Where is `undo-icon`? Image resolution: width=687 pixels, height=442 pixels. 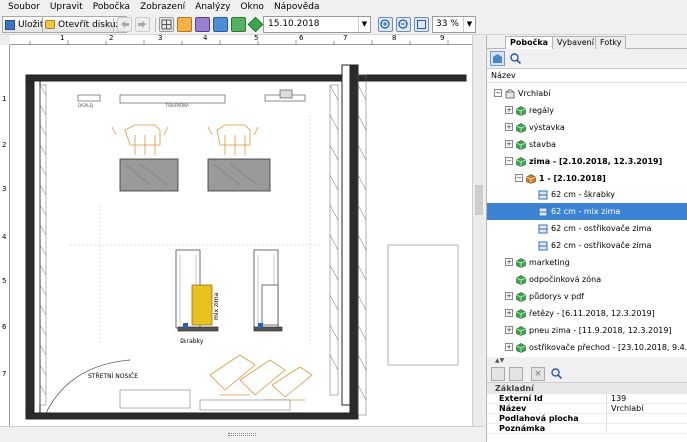
undo-icon is located at coordinates (124, 24).